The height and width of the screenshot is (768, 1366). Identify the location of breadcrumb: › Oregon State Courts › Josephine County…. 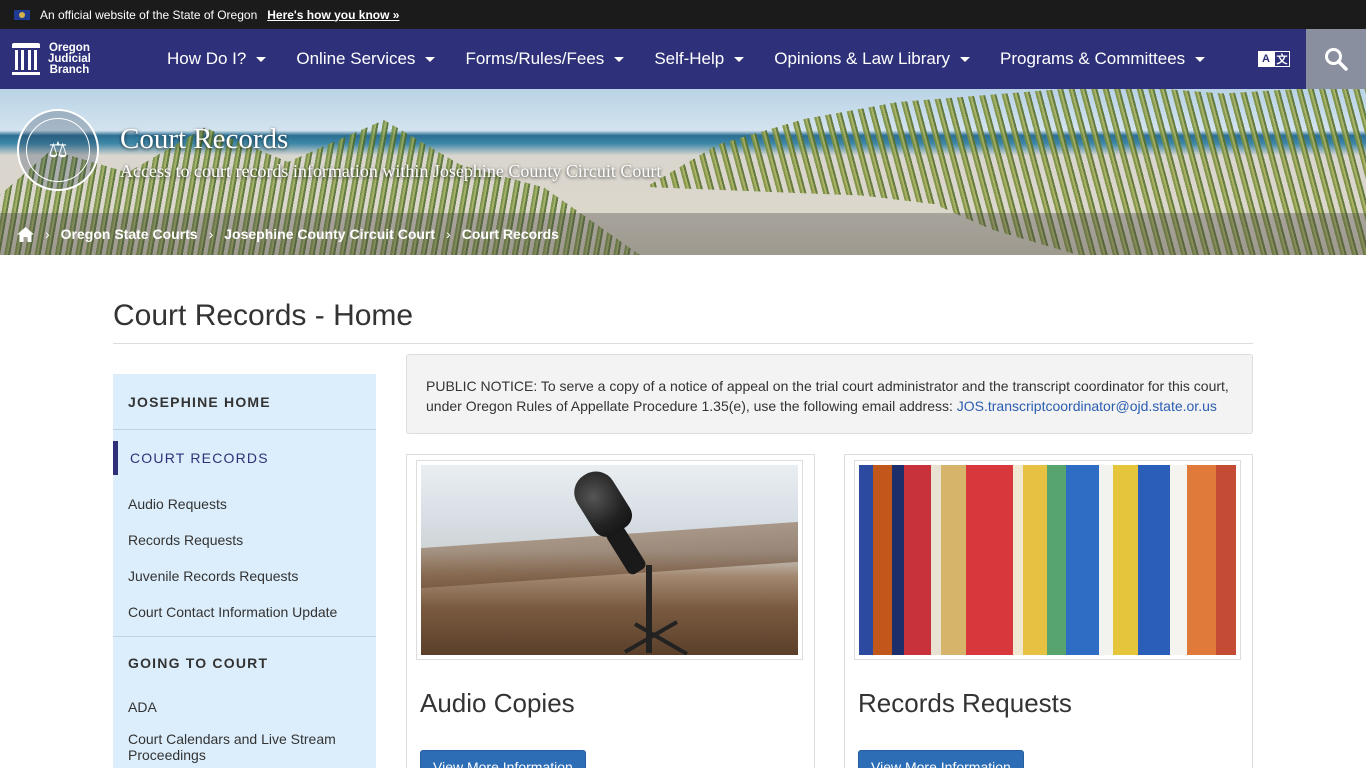
(683, 234).